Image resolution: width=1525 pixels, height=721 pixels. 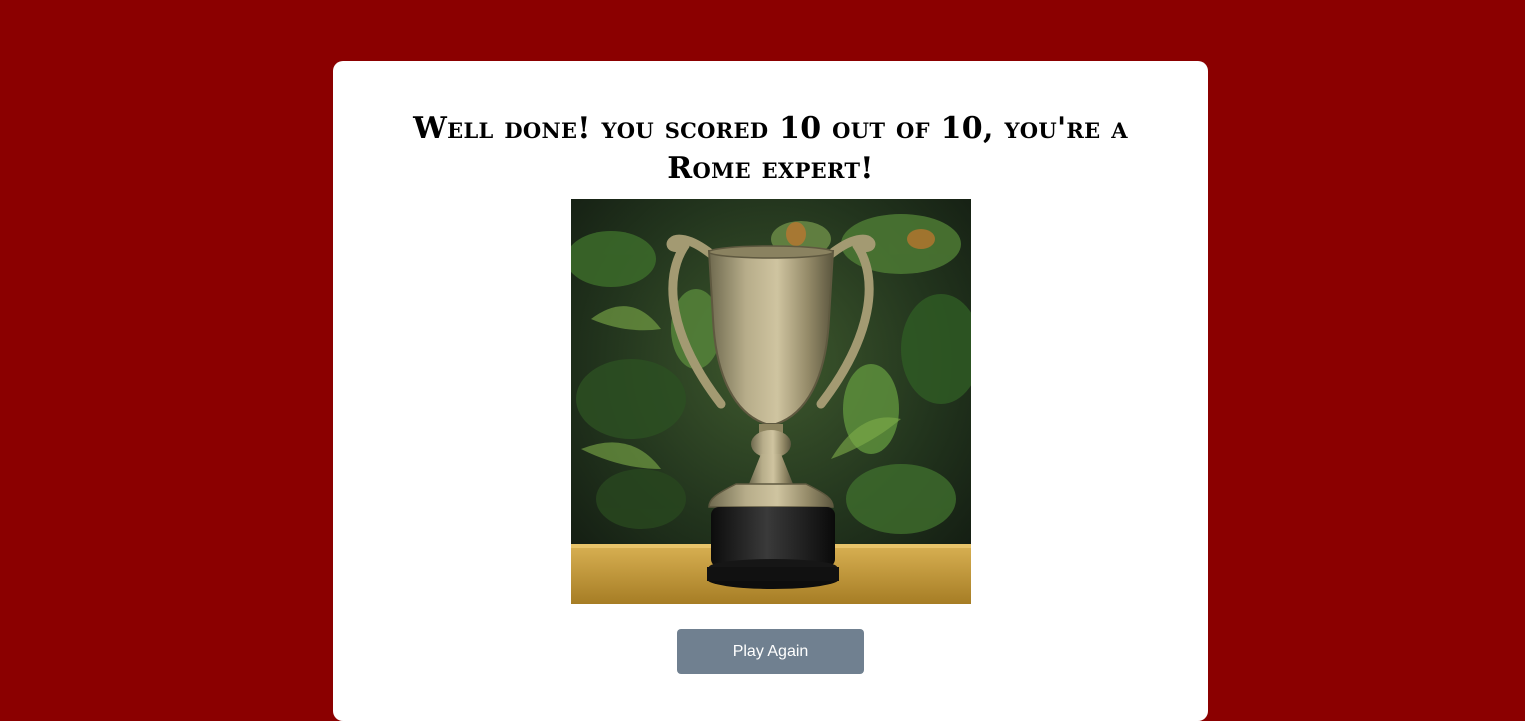 What do you see at coordinates (770, 651) in the screenshot?
I see `play-again-button: Play Again` at bounding box center [770, 651].